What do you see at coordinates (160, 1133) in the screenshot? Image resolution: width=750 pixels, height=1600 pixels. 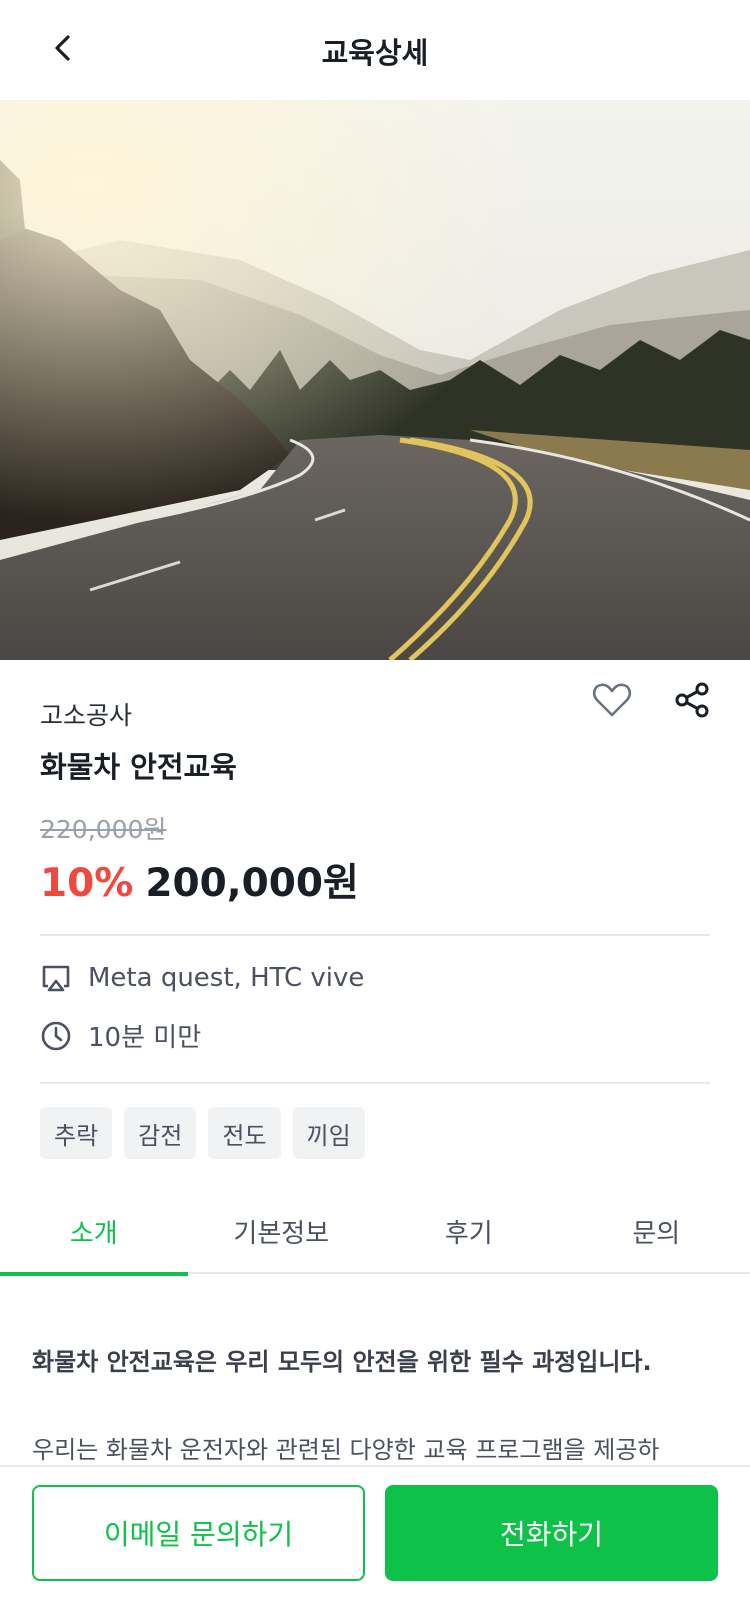 I see `tag-chip: 감전` at bounding box center [160, 1133].